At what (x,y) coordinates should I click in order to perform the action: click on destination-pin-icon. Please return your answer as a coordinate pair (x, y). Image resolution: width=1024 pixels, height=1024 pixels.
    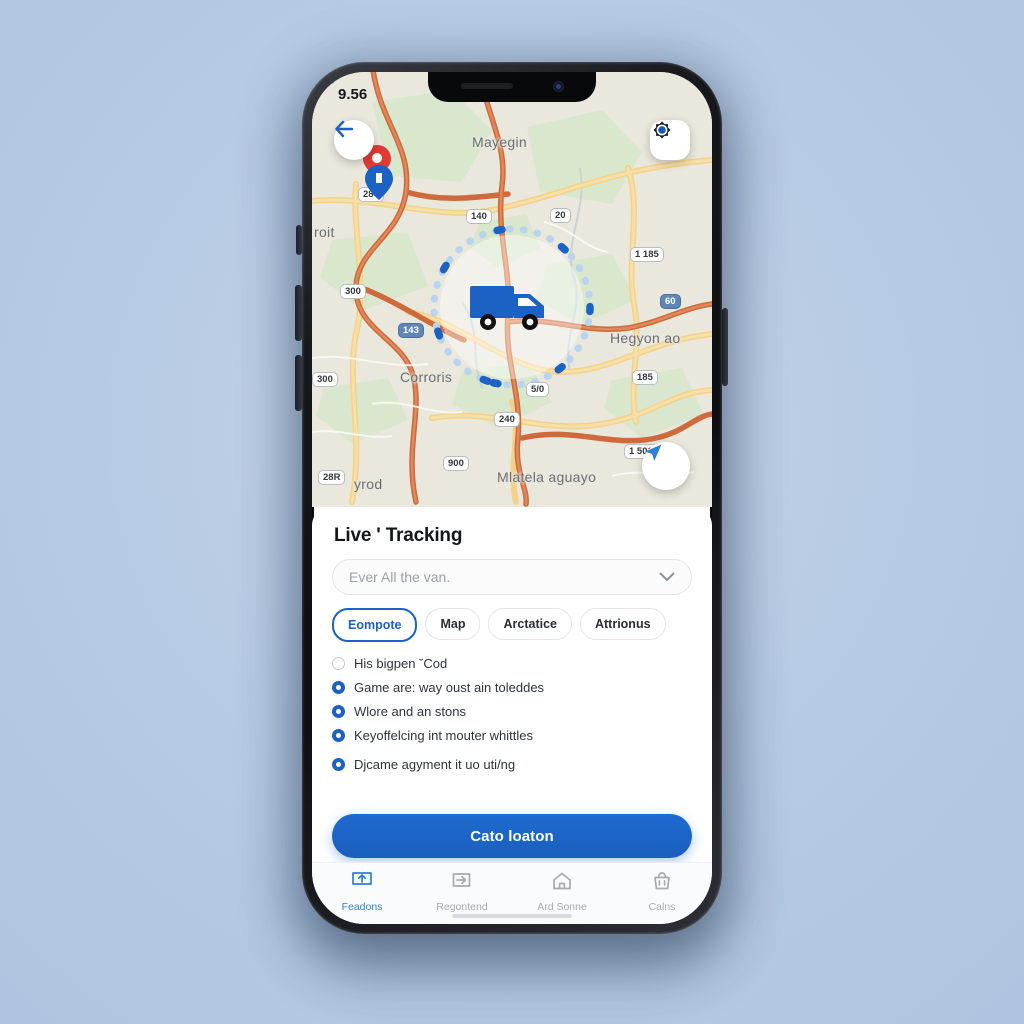
    Looking at the image, I should click on (379, 184).